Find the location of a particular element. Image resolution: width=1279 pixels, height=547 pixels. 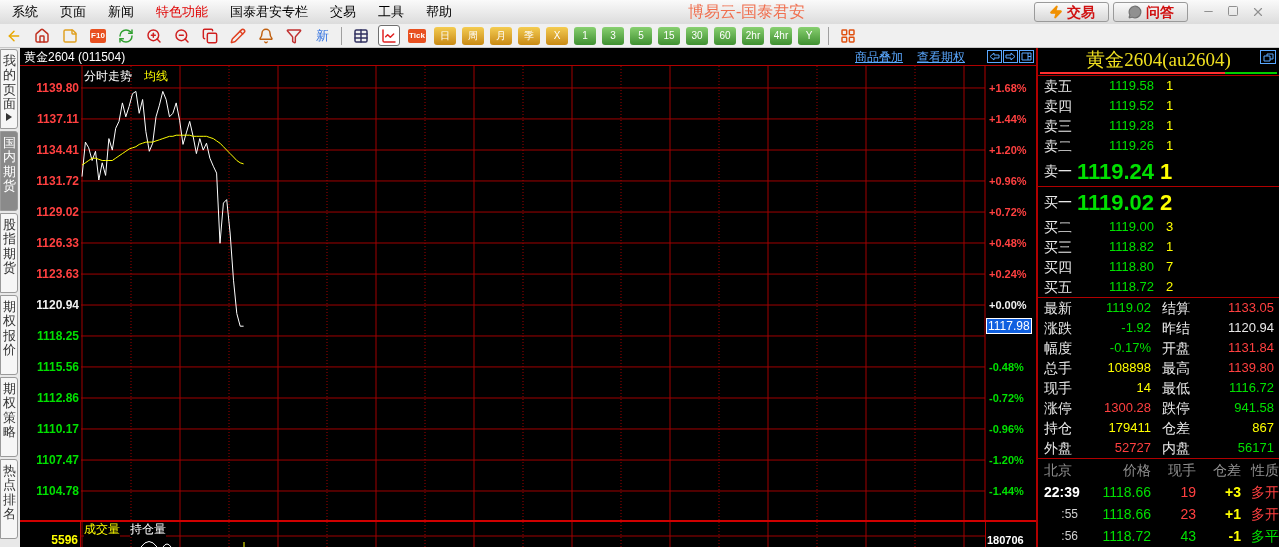

side-tab: 期权报价 is located at coordinates (9, 335).